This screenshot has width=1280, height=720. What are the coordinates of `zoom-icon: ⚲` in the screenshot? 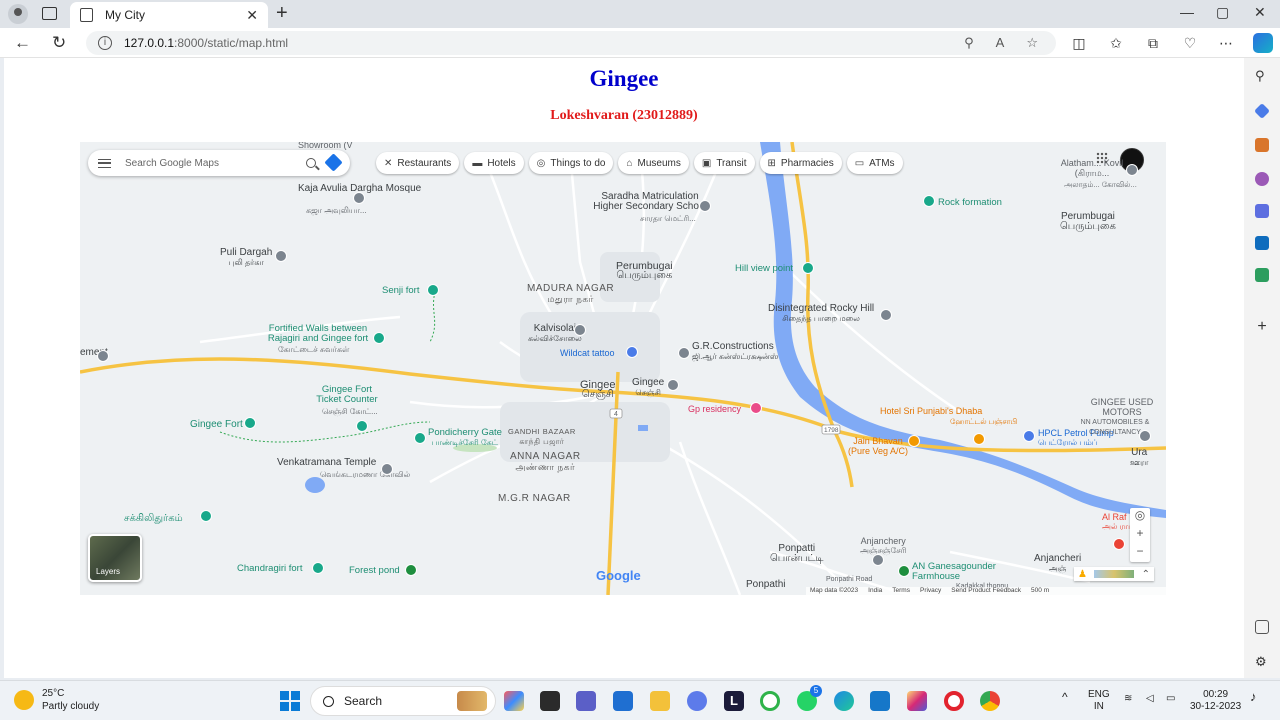 It's located at (969, 43).